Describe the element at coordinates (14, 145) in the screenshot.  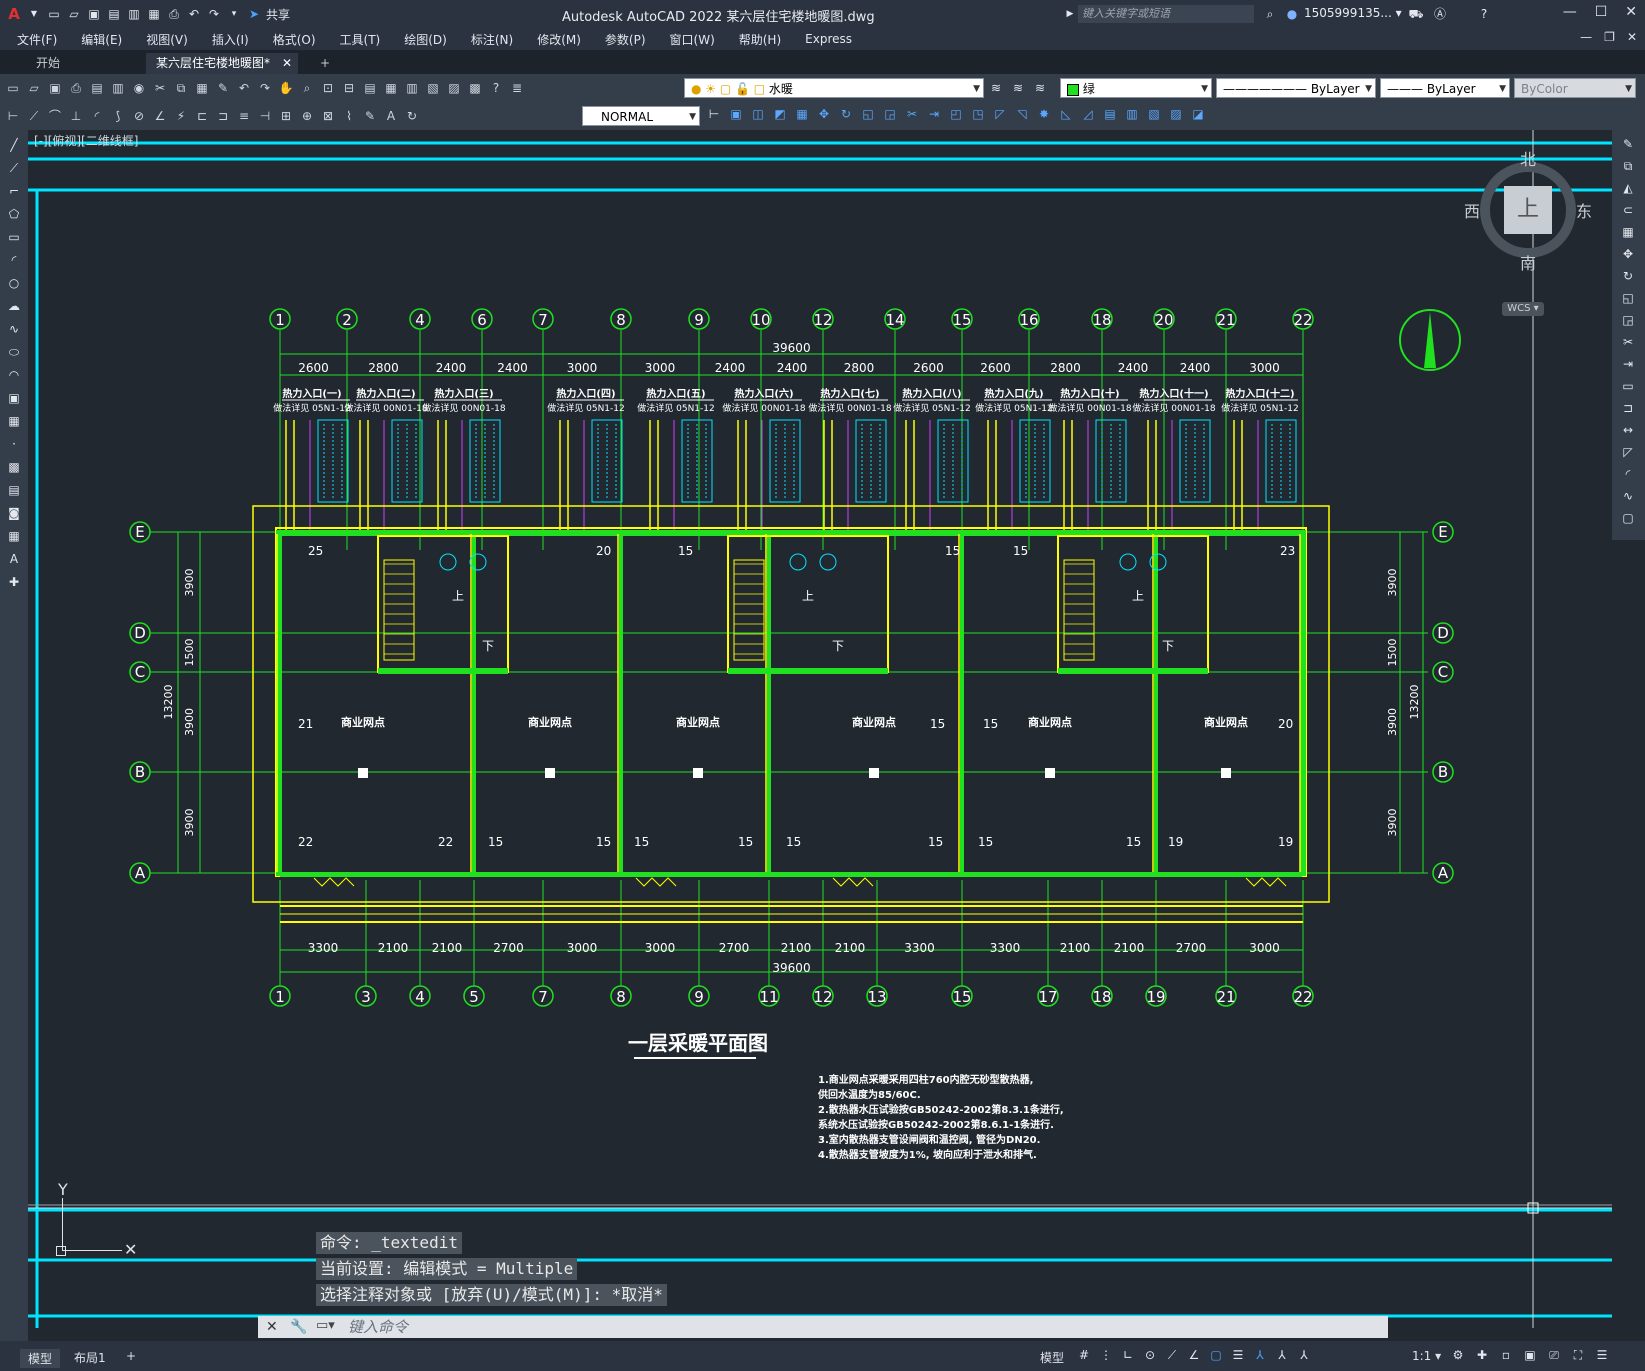
I see `line-icon: ╱` at that location.